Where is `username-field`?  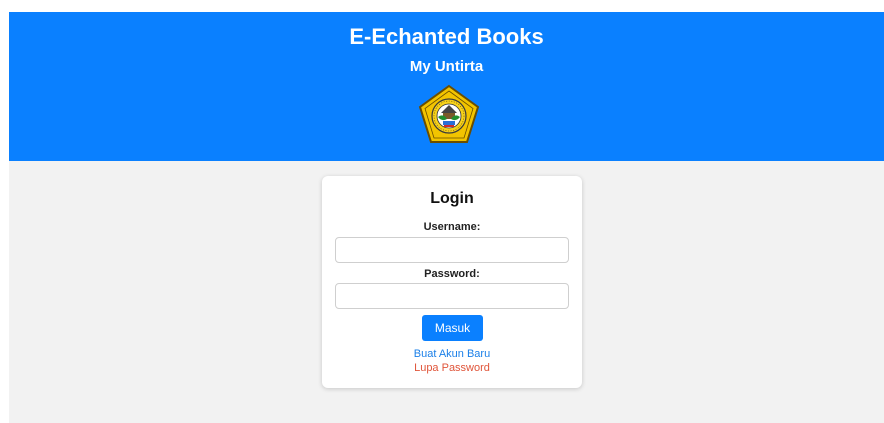
username-field is located at coordinates (452, 250).